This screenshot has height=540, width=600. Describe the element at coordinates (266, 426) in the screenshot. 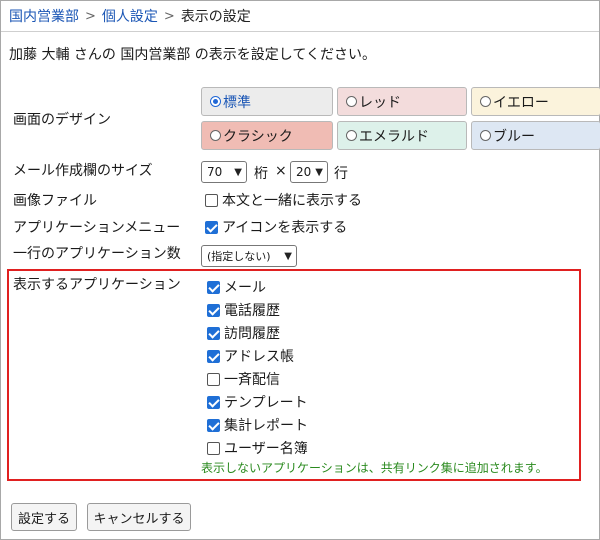

I see `app-item-label: 集計レポート` at that location.